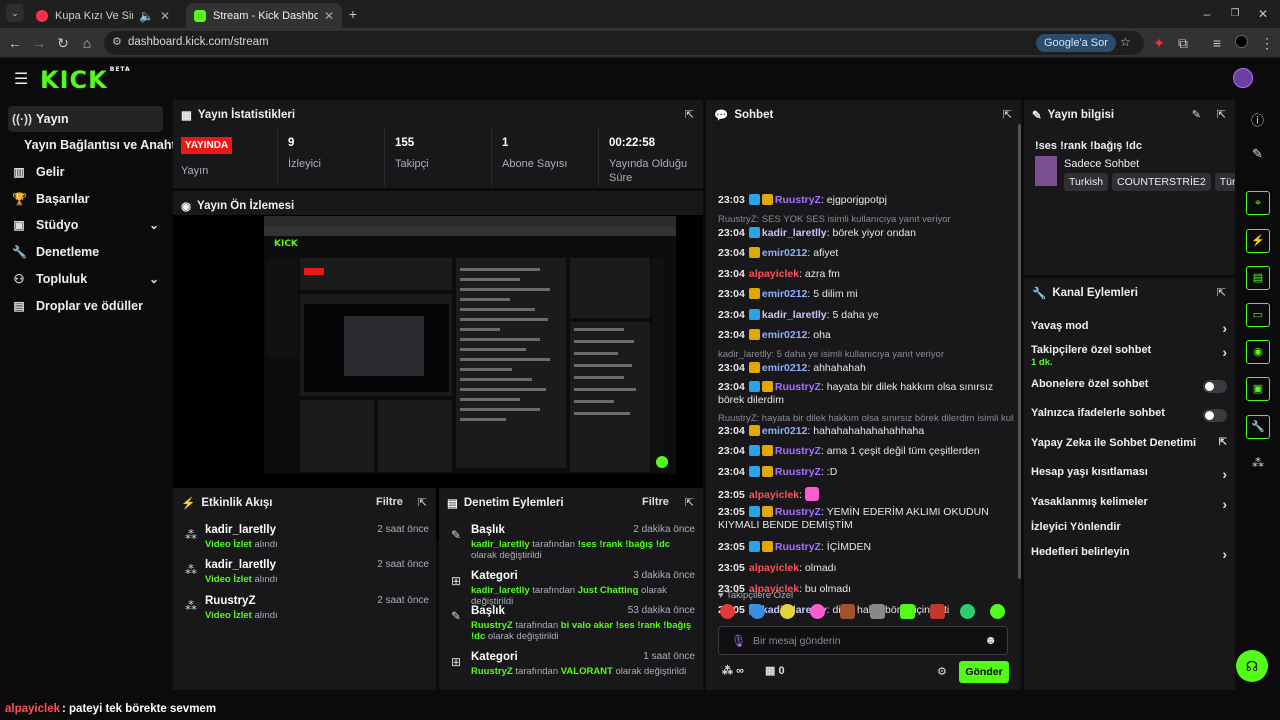  I want to click on tag: Turkish, so click(1086, 182).